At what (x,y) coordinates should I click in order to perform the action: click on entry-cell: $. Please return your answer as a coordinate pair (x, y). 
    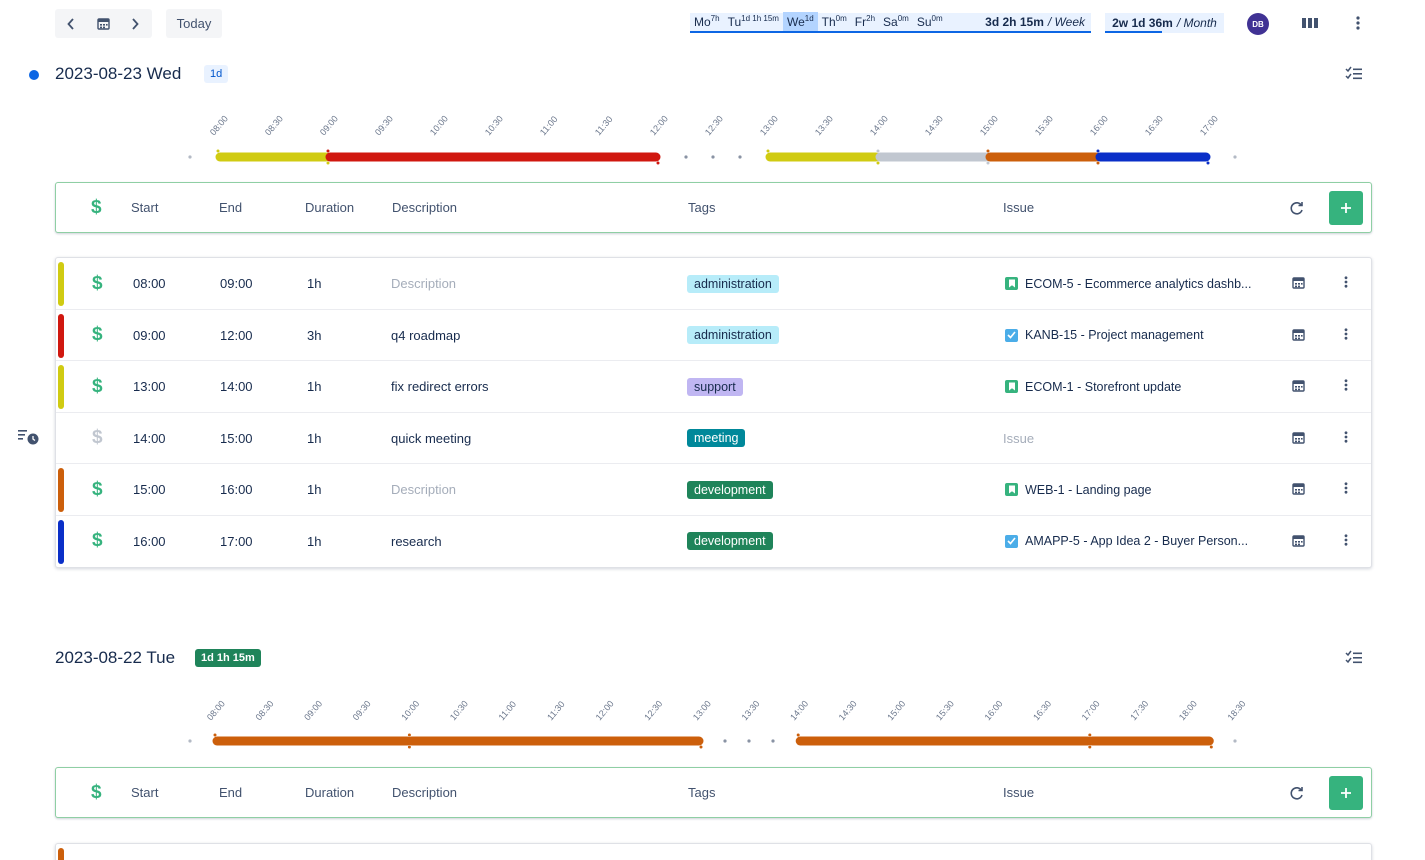
    Looking at the image, I should click on (97, 283).